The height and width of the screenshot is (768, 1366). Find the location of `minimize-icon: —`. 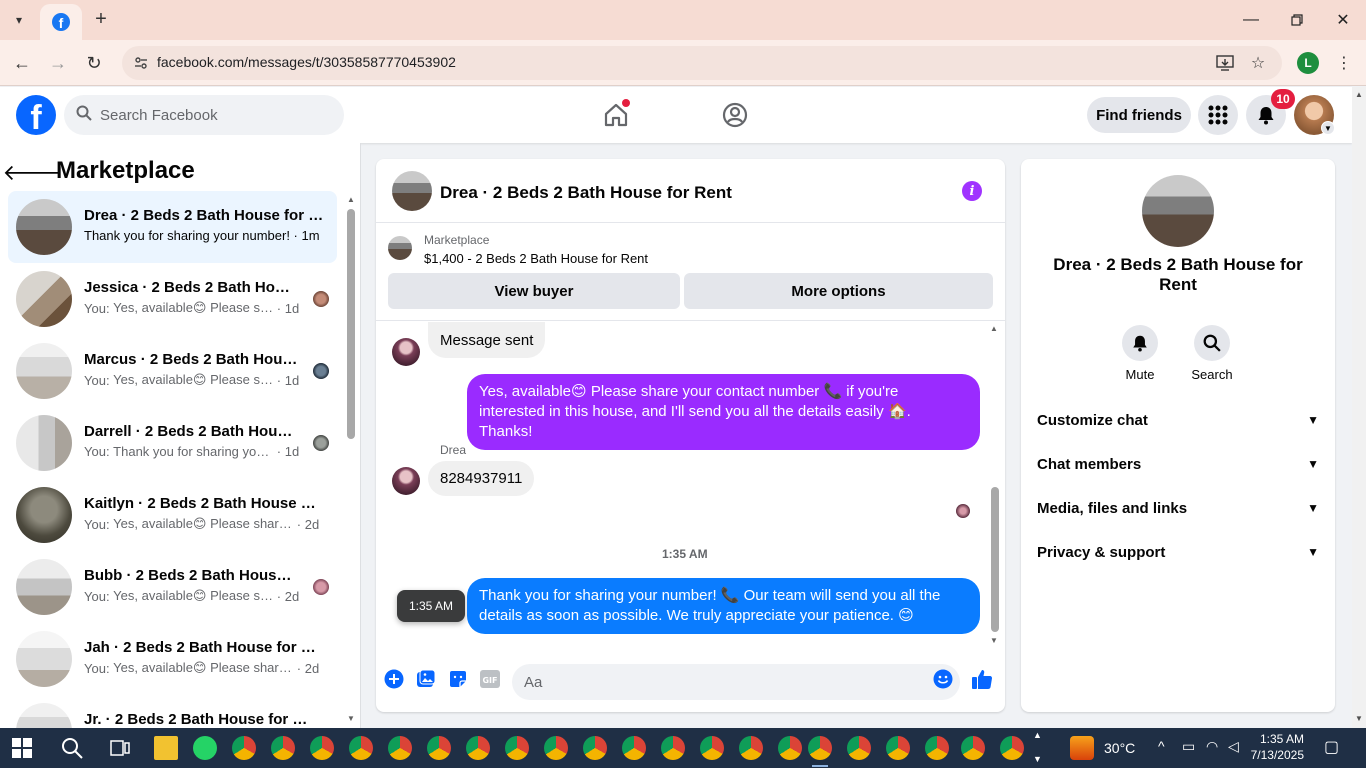

minimize-icon: — is located at coordinates (1251, 20).